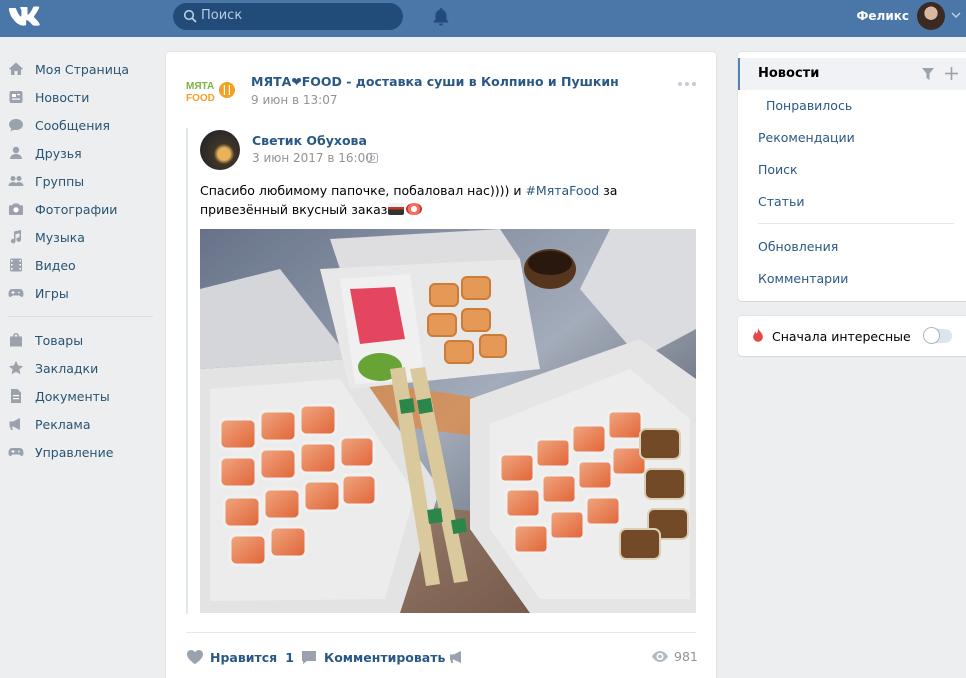 The width and height of the screenshot is (966, 678). I want to click on sidebar-item-news: Новости, so click(80, 97).